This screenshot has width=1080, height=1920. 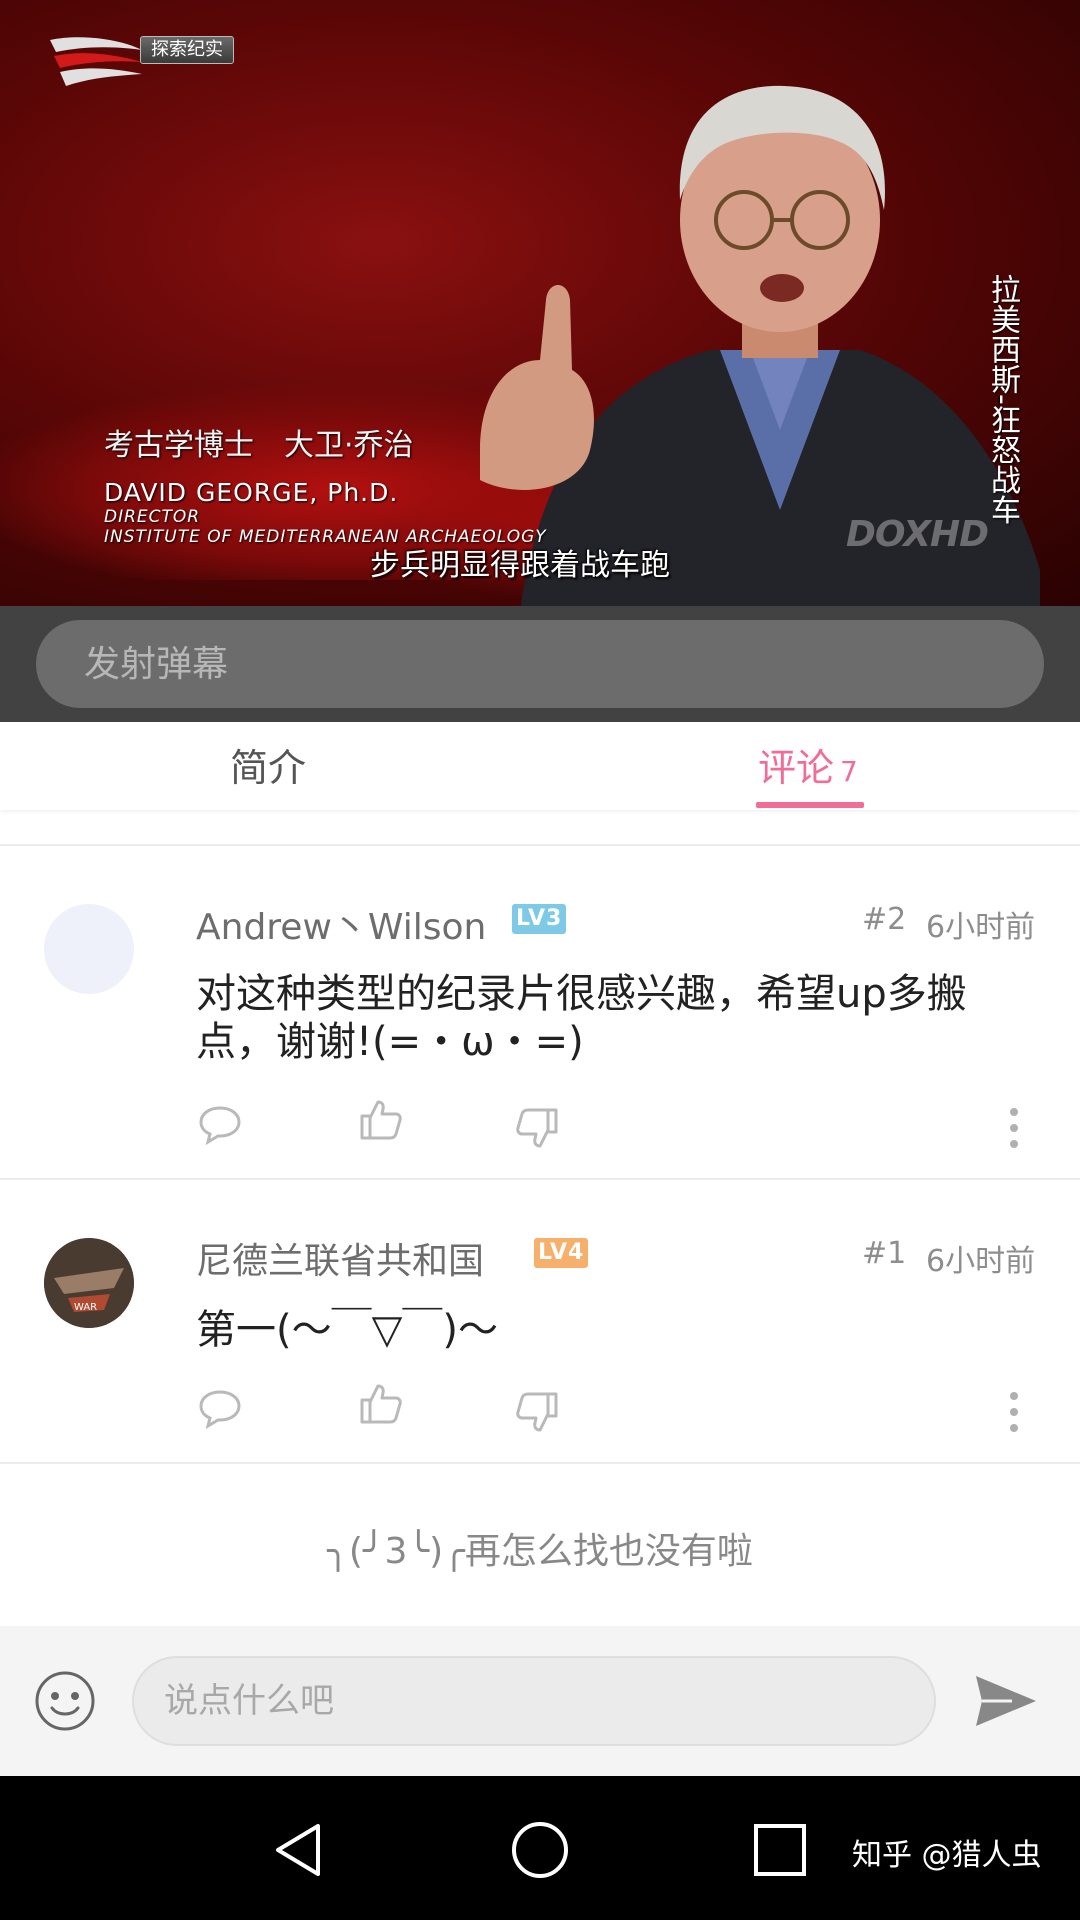 What do you see at coordinates (540, 1463) in the screenshot?
I see `divider` at bounding box center [540, 1463].